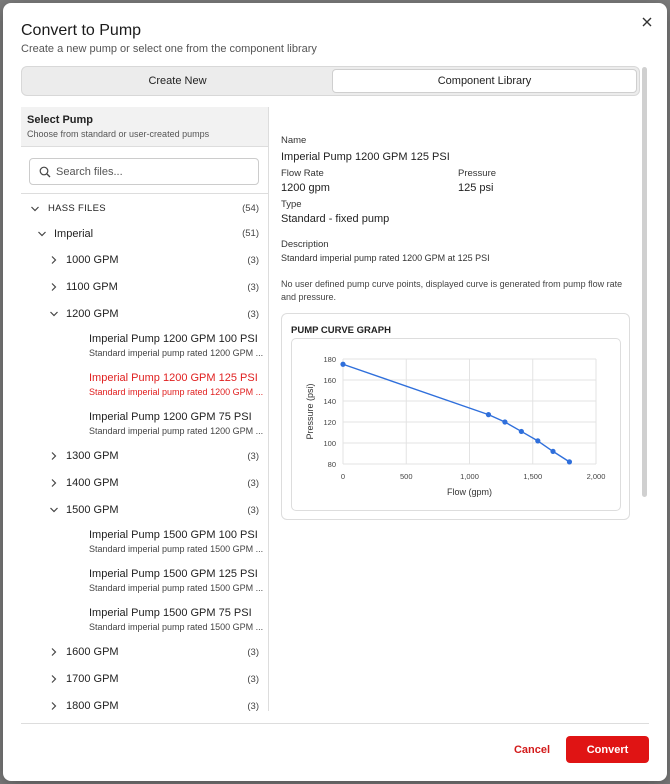 This screenshot has width=670, height=784. Describe the element at coordinates (329, 422) in the screenshot. I see `y-tick-label: 120` at that location.